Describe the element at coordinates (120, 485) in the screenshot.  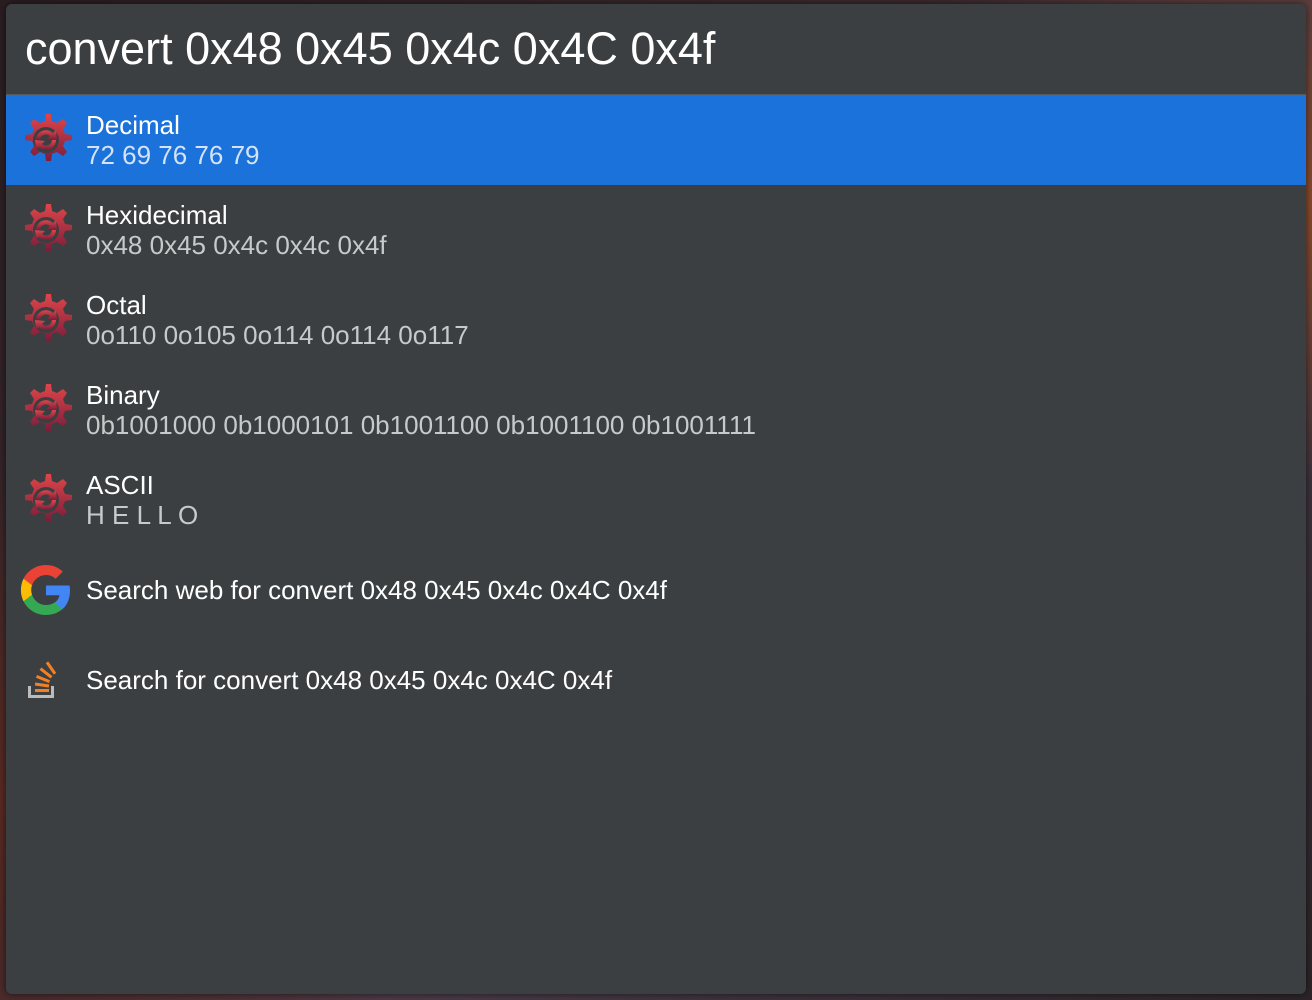
I see `result-title: ASCII` at that location.